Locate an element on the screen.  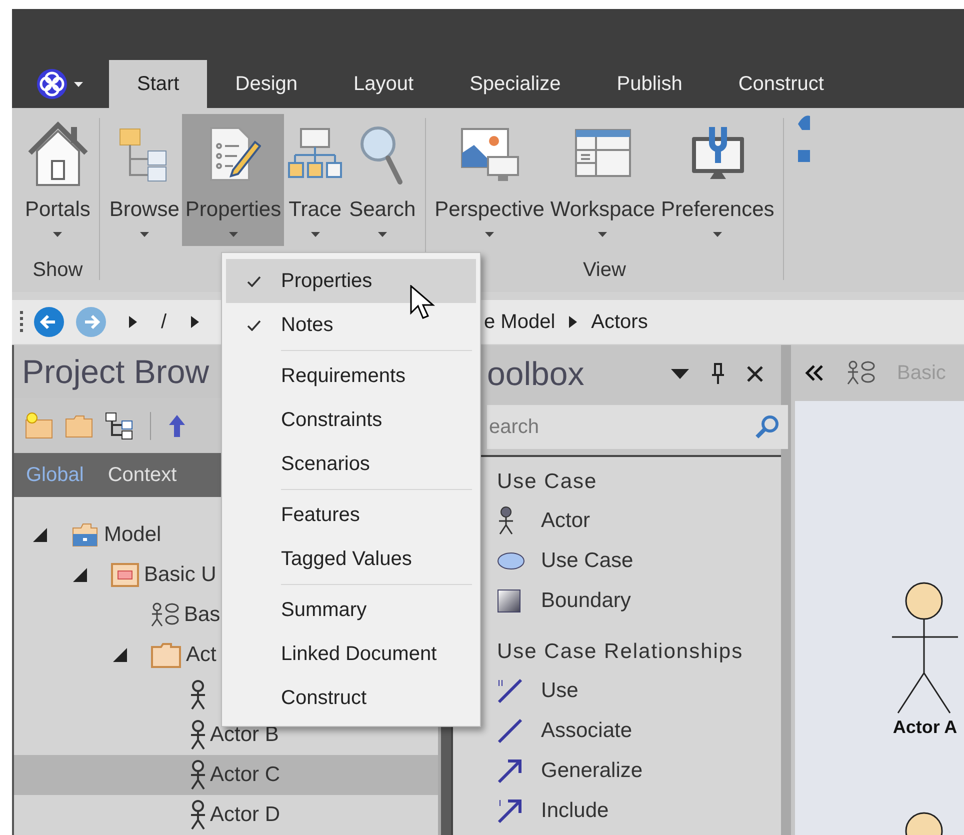
tree-item: Actor C is located at coordinates (216, 775).